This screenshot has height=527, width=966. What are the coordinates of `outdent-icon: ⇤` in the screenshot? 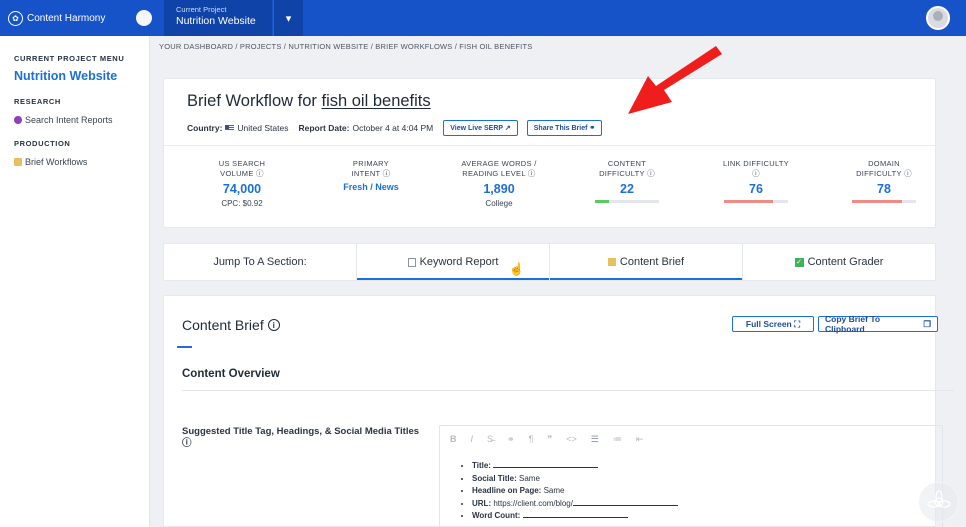 It's located at (640, 439).